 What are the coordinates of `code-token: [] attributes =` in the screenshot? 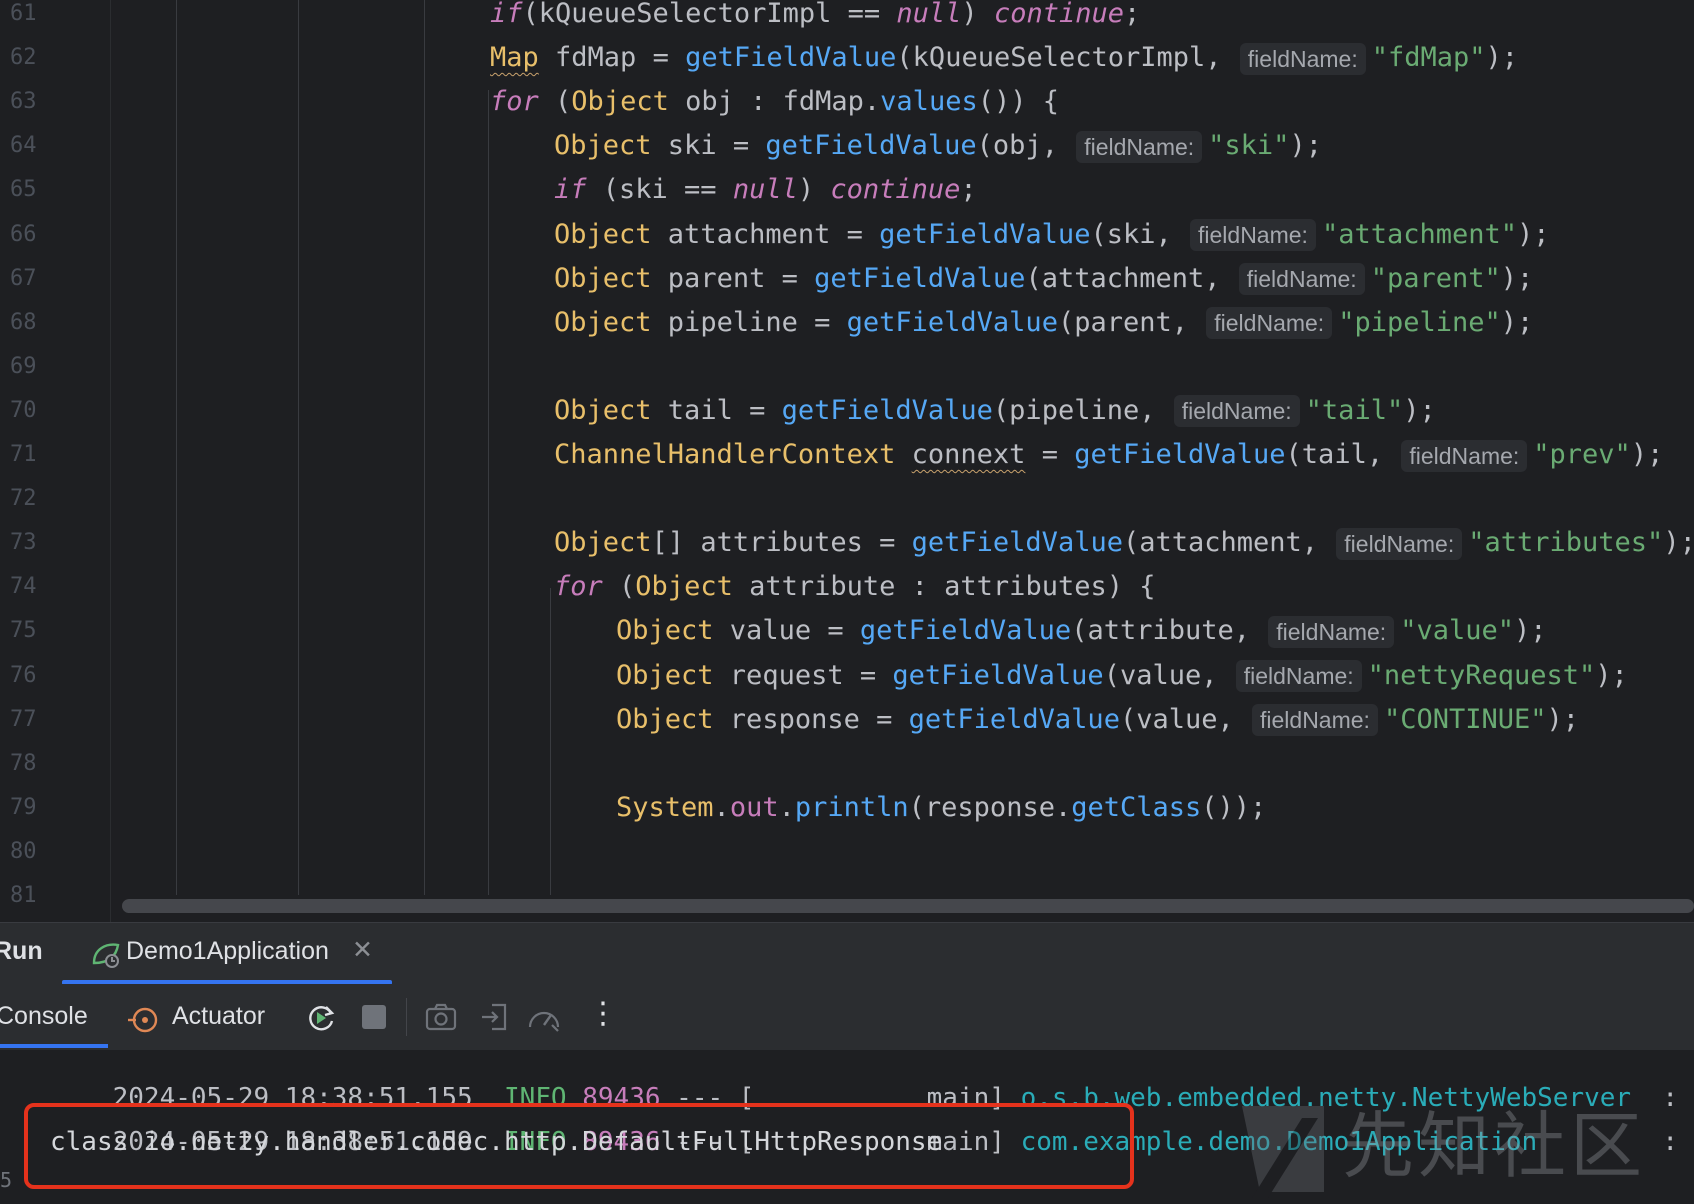 It's located at (781, 543).